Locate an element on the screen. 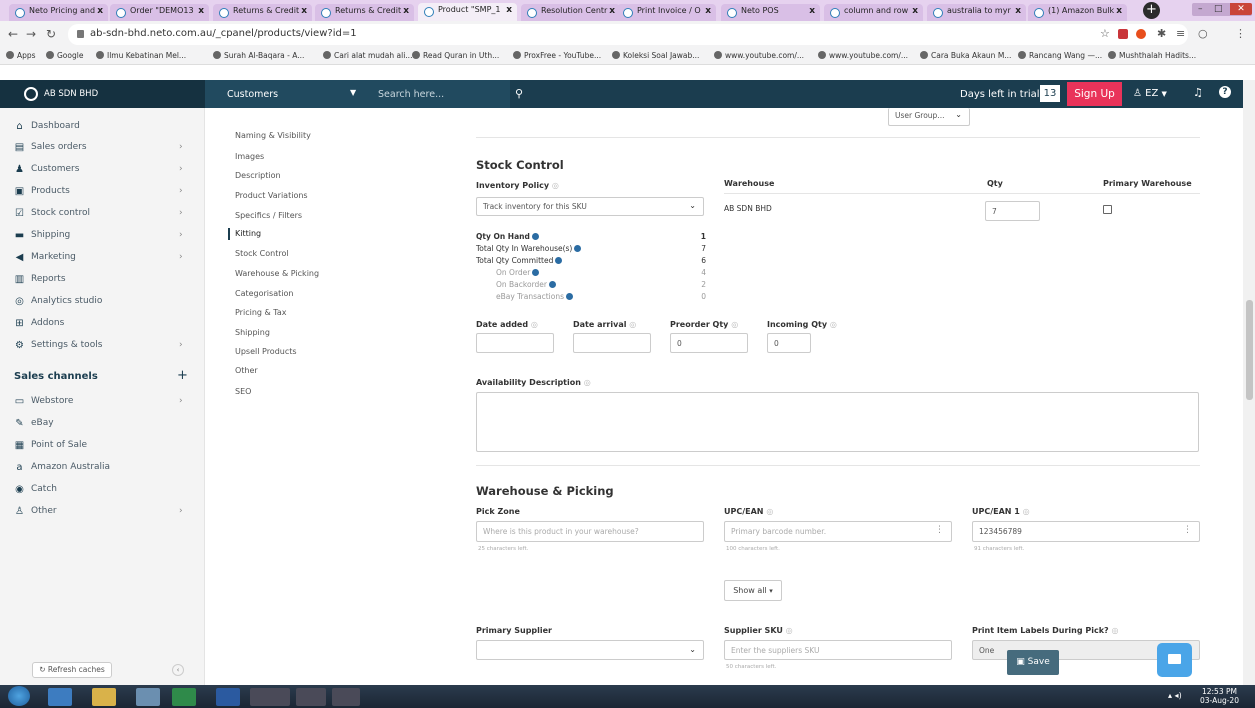 This screenshot has width=1255, height=708. sales-channel-item: ▭ Webstore › is located at coordinates (104, 405).